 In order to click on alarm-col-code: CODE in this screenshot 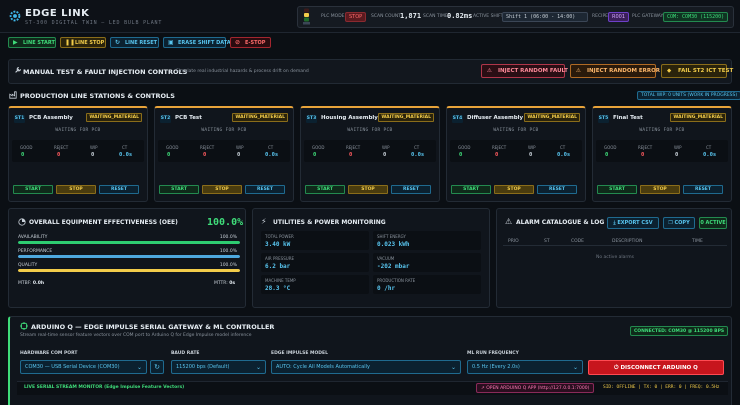, I will do `click(577, 241)`.